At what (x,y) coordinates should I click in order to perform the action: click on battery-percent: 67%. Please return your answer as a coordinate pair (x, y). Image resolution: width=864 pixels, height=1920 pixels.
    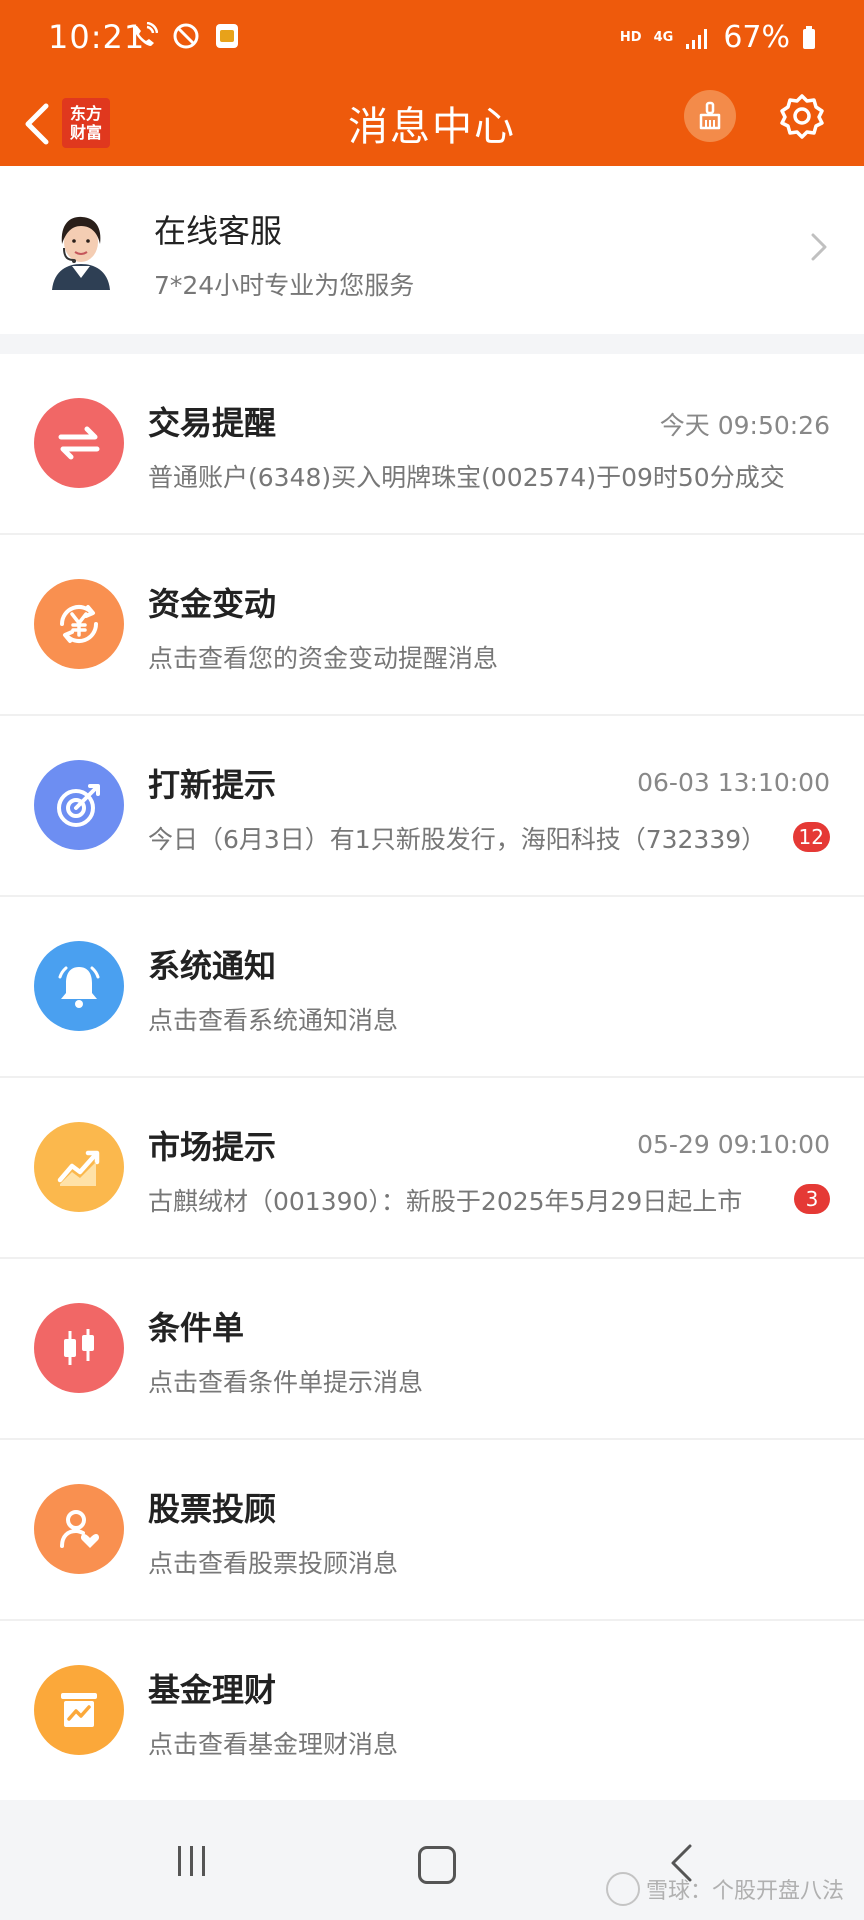
    Looking at the image, I should click on (756, 37).